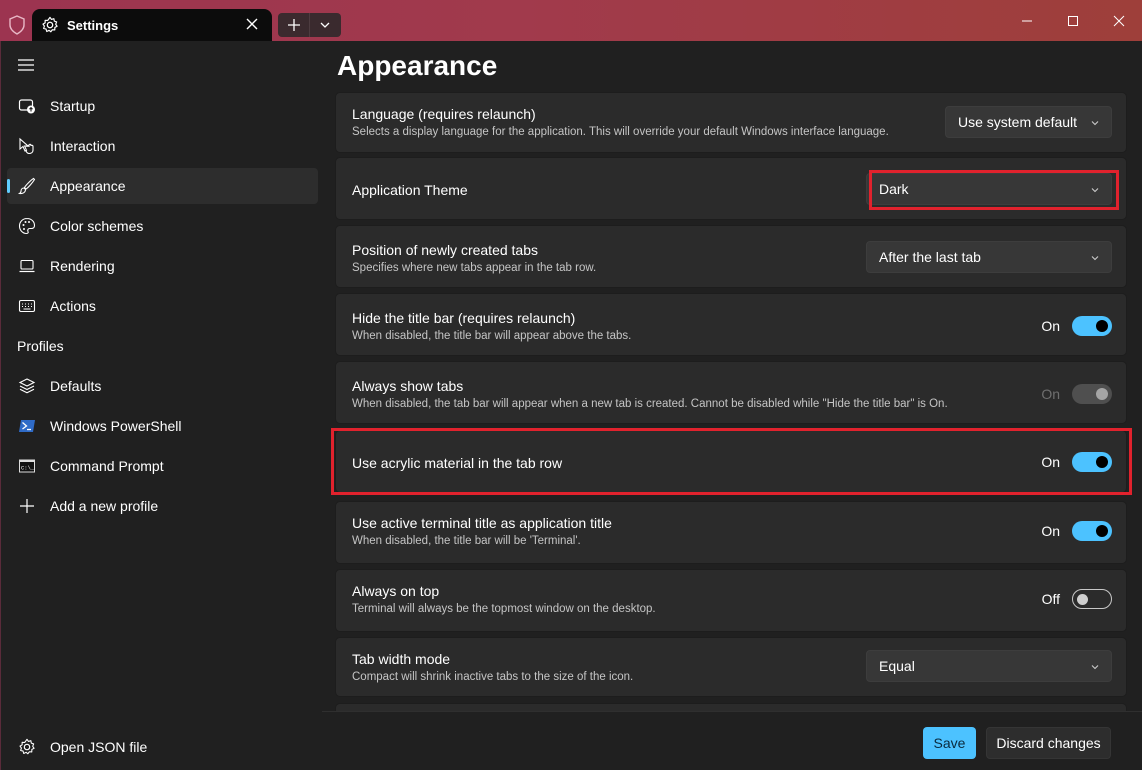 Image resolution: width=1142 pixels, height=770 pixels. I want to click on terminal-title-toggle, so click(1092, 531).